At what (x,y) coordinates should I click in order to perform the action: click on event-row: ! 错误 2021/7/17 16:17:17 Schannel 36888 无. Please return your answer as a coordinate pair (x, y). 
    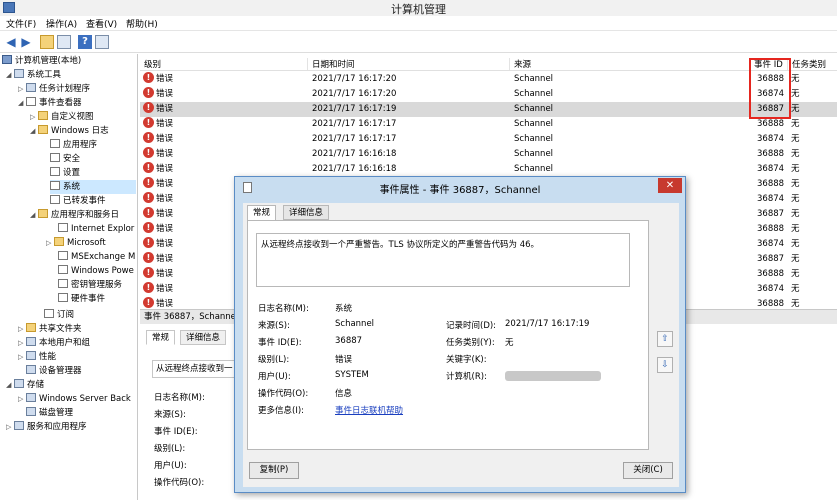
    Looking at the image, I should click on (488, 124).